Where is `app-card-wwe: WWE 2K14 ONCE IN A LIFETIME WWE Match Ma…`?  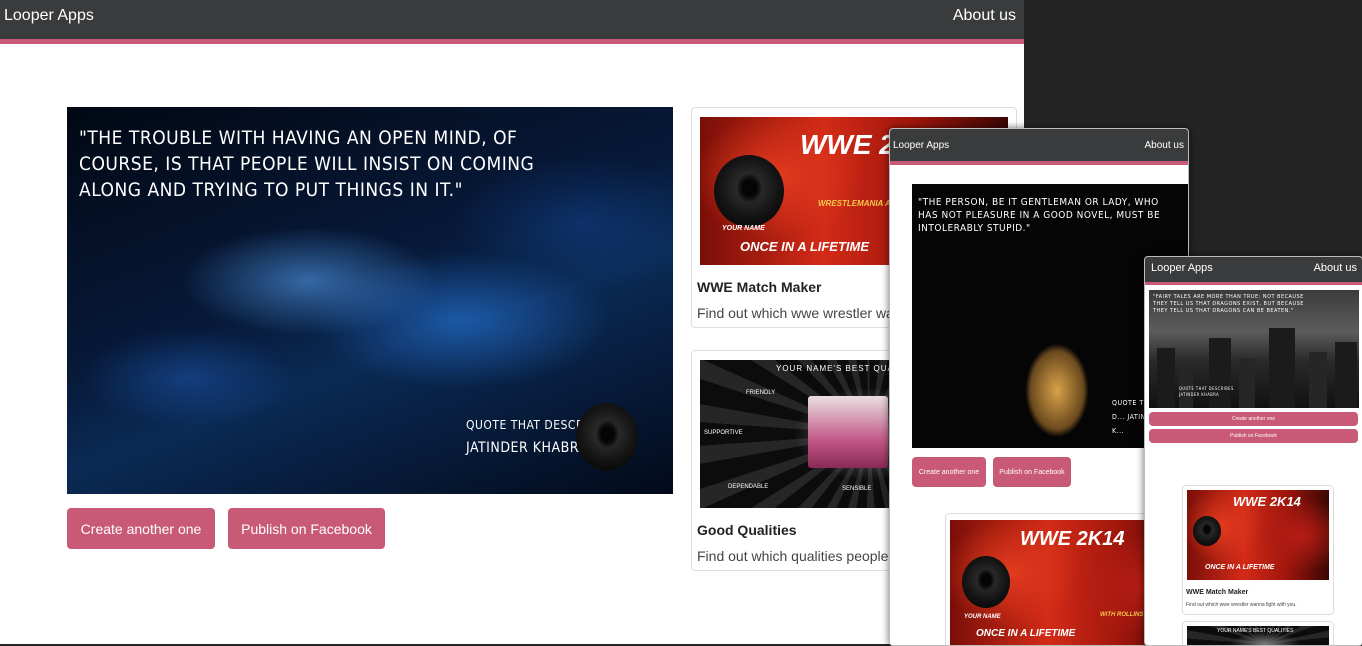 app-card-wwe: WWE 2K14 ONCE IN A LIFETIME WWE Match Ma… is located at coordinates (1258, 550).